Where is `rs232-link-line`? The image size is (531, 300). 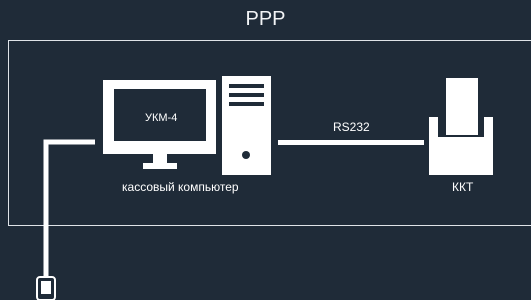 rs232-link-line is located at coordinates (351, 142).